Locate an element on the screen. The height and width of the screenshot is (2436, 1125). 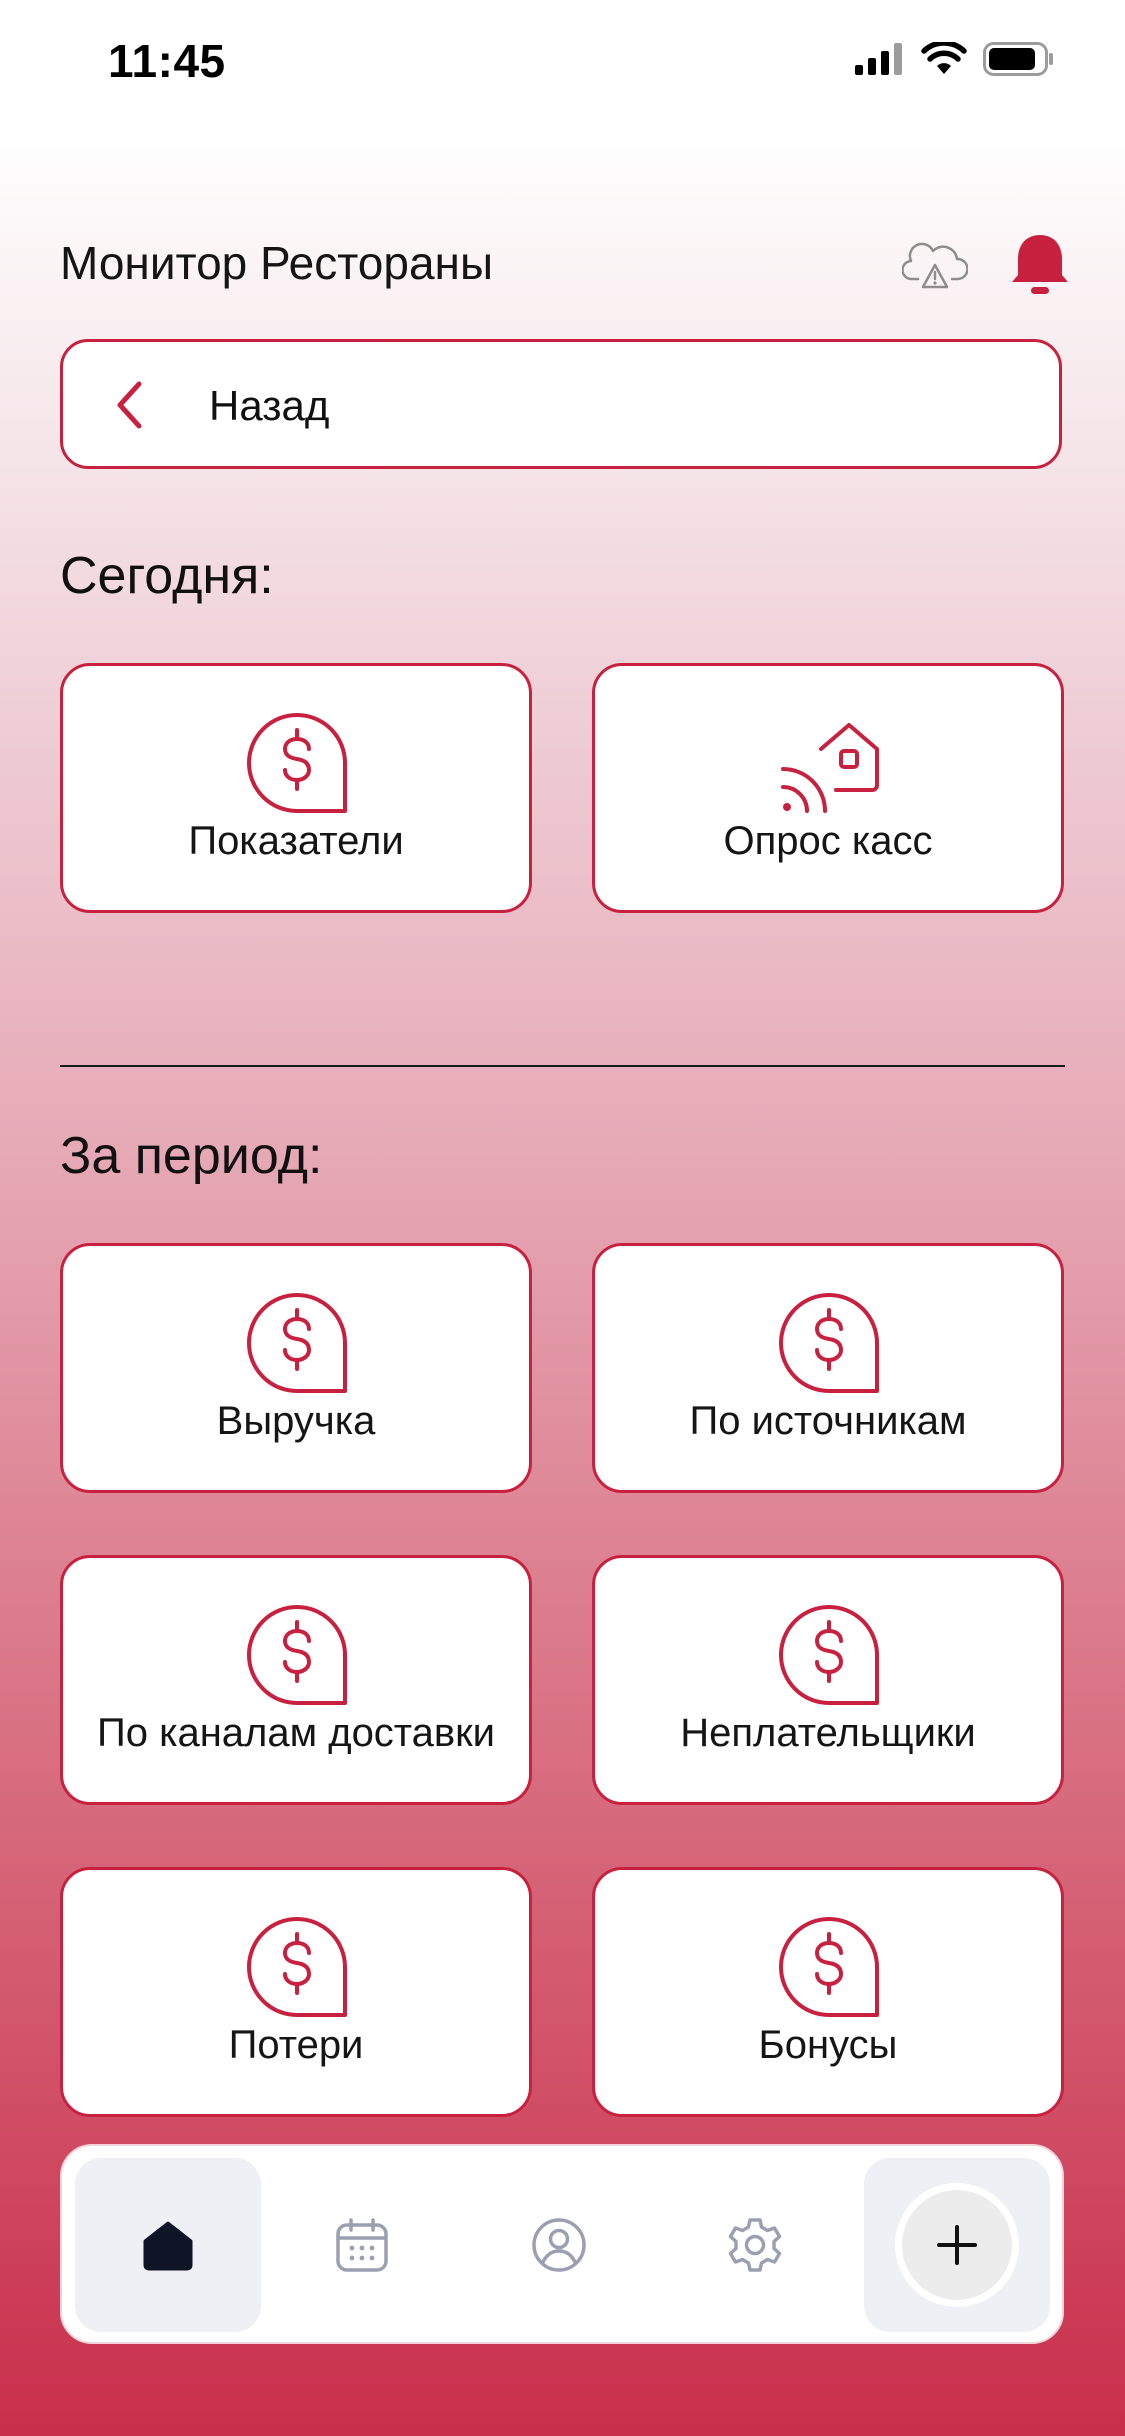
tab-profile is located at coordinates (559, 2245).